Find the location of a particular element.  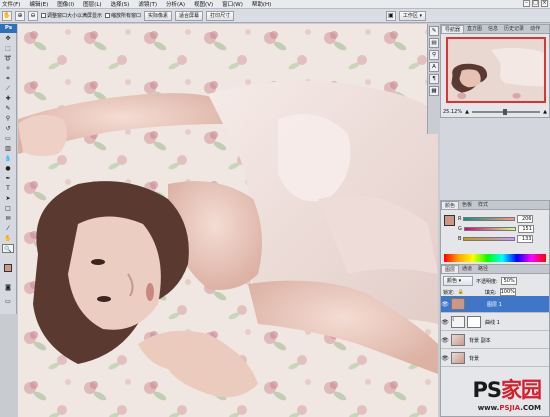

navigator-thumbnail is located at coordinates (496, 70).